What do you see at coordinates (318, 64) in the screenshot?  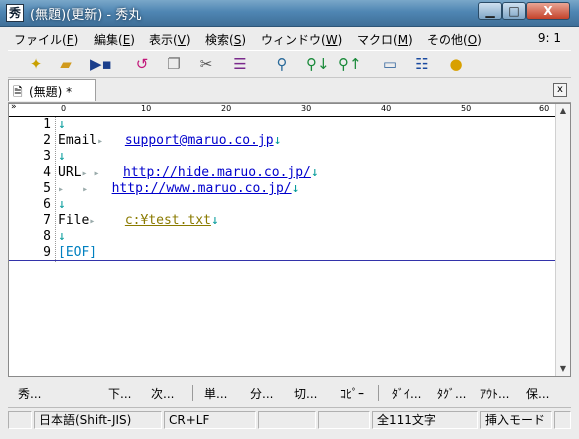 I see `find-down-icon: ⚲↓` at bounding box center [318, 64].